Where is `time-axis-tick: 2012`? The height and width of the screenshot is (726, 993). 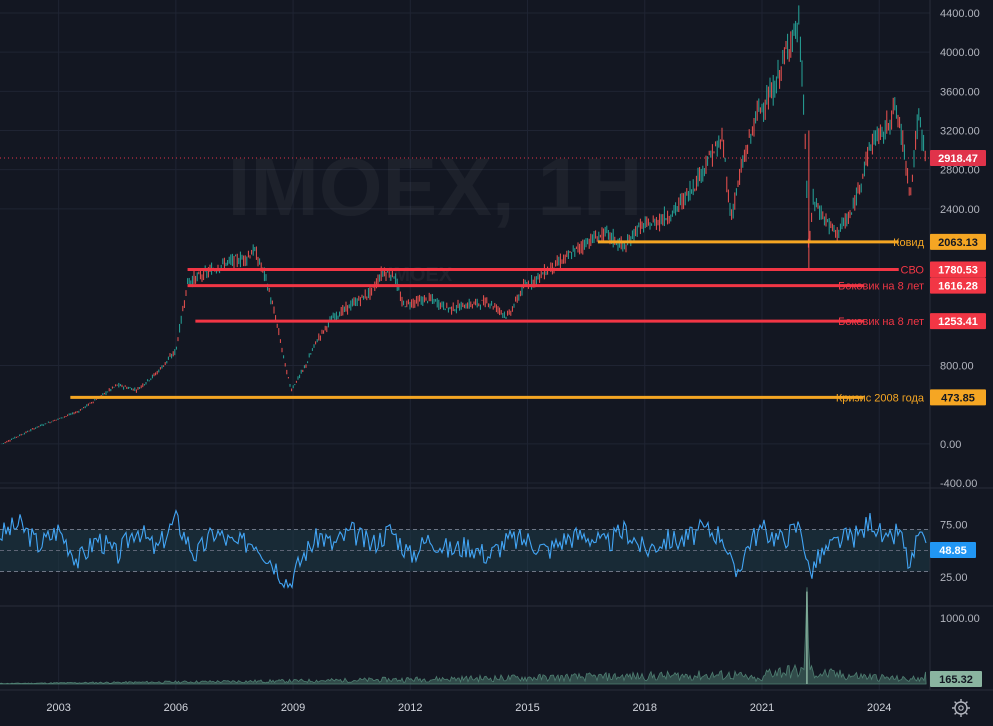 time-axis-tick: 2012 is located at coordinates (410, 708).